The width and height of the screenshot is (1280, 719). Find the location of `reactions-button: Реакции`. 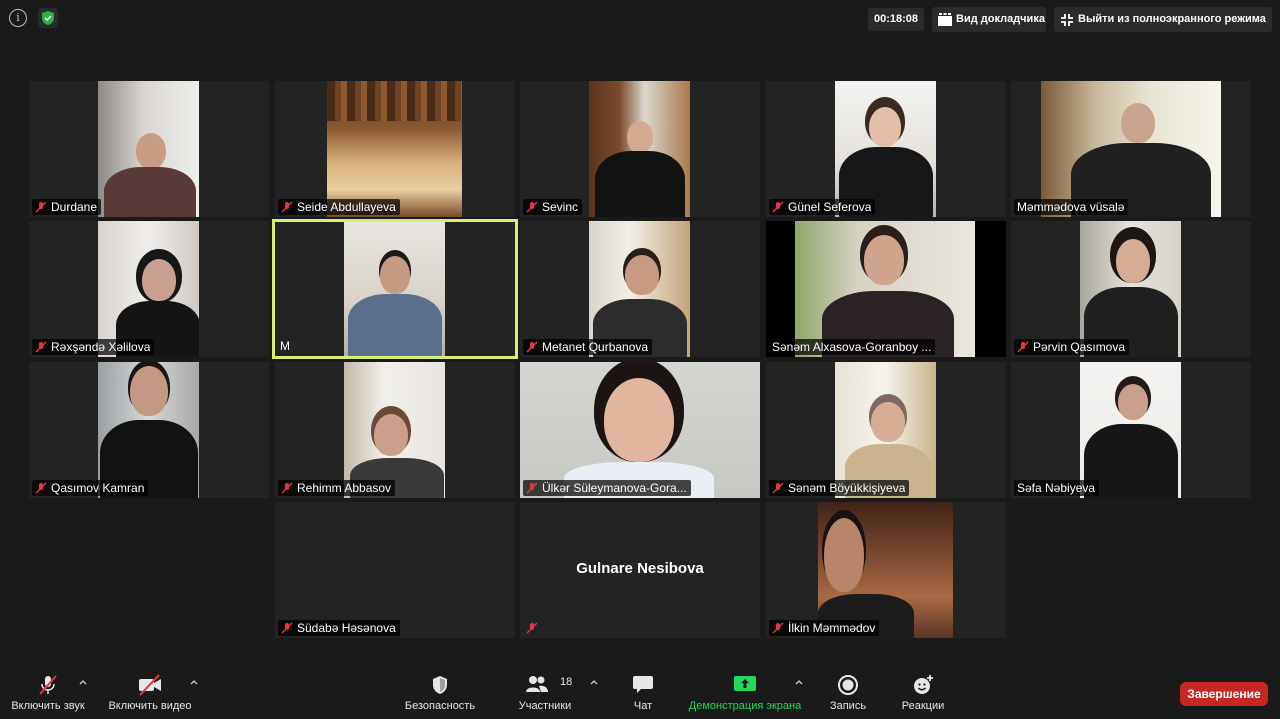

reactions-button: Реакции is located at coordinates (923, 690).